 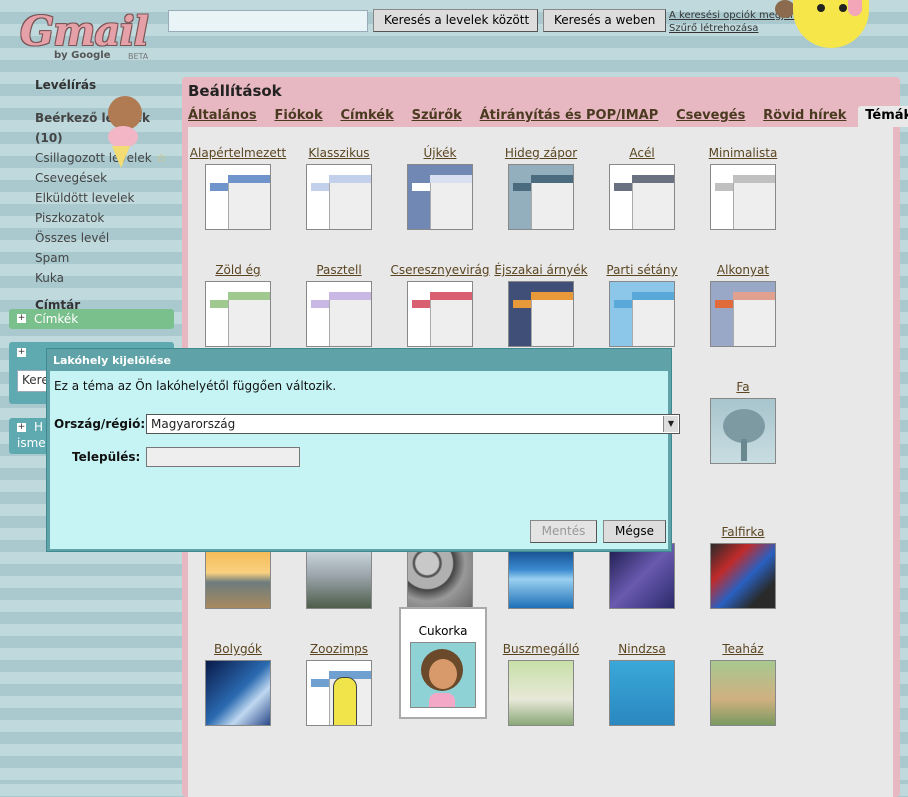 I want to click on theme-name: Bolygók, so click(x=238, y=642).